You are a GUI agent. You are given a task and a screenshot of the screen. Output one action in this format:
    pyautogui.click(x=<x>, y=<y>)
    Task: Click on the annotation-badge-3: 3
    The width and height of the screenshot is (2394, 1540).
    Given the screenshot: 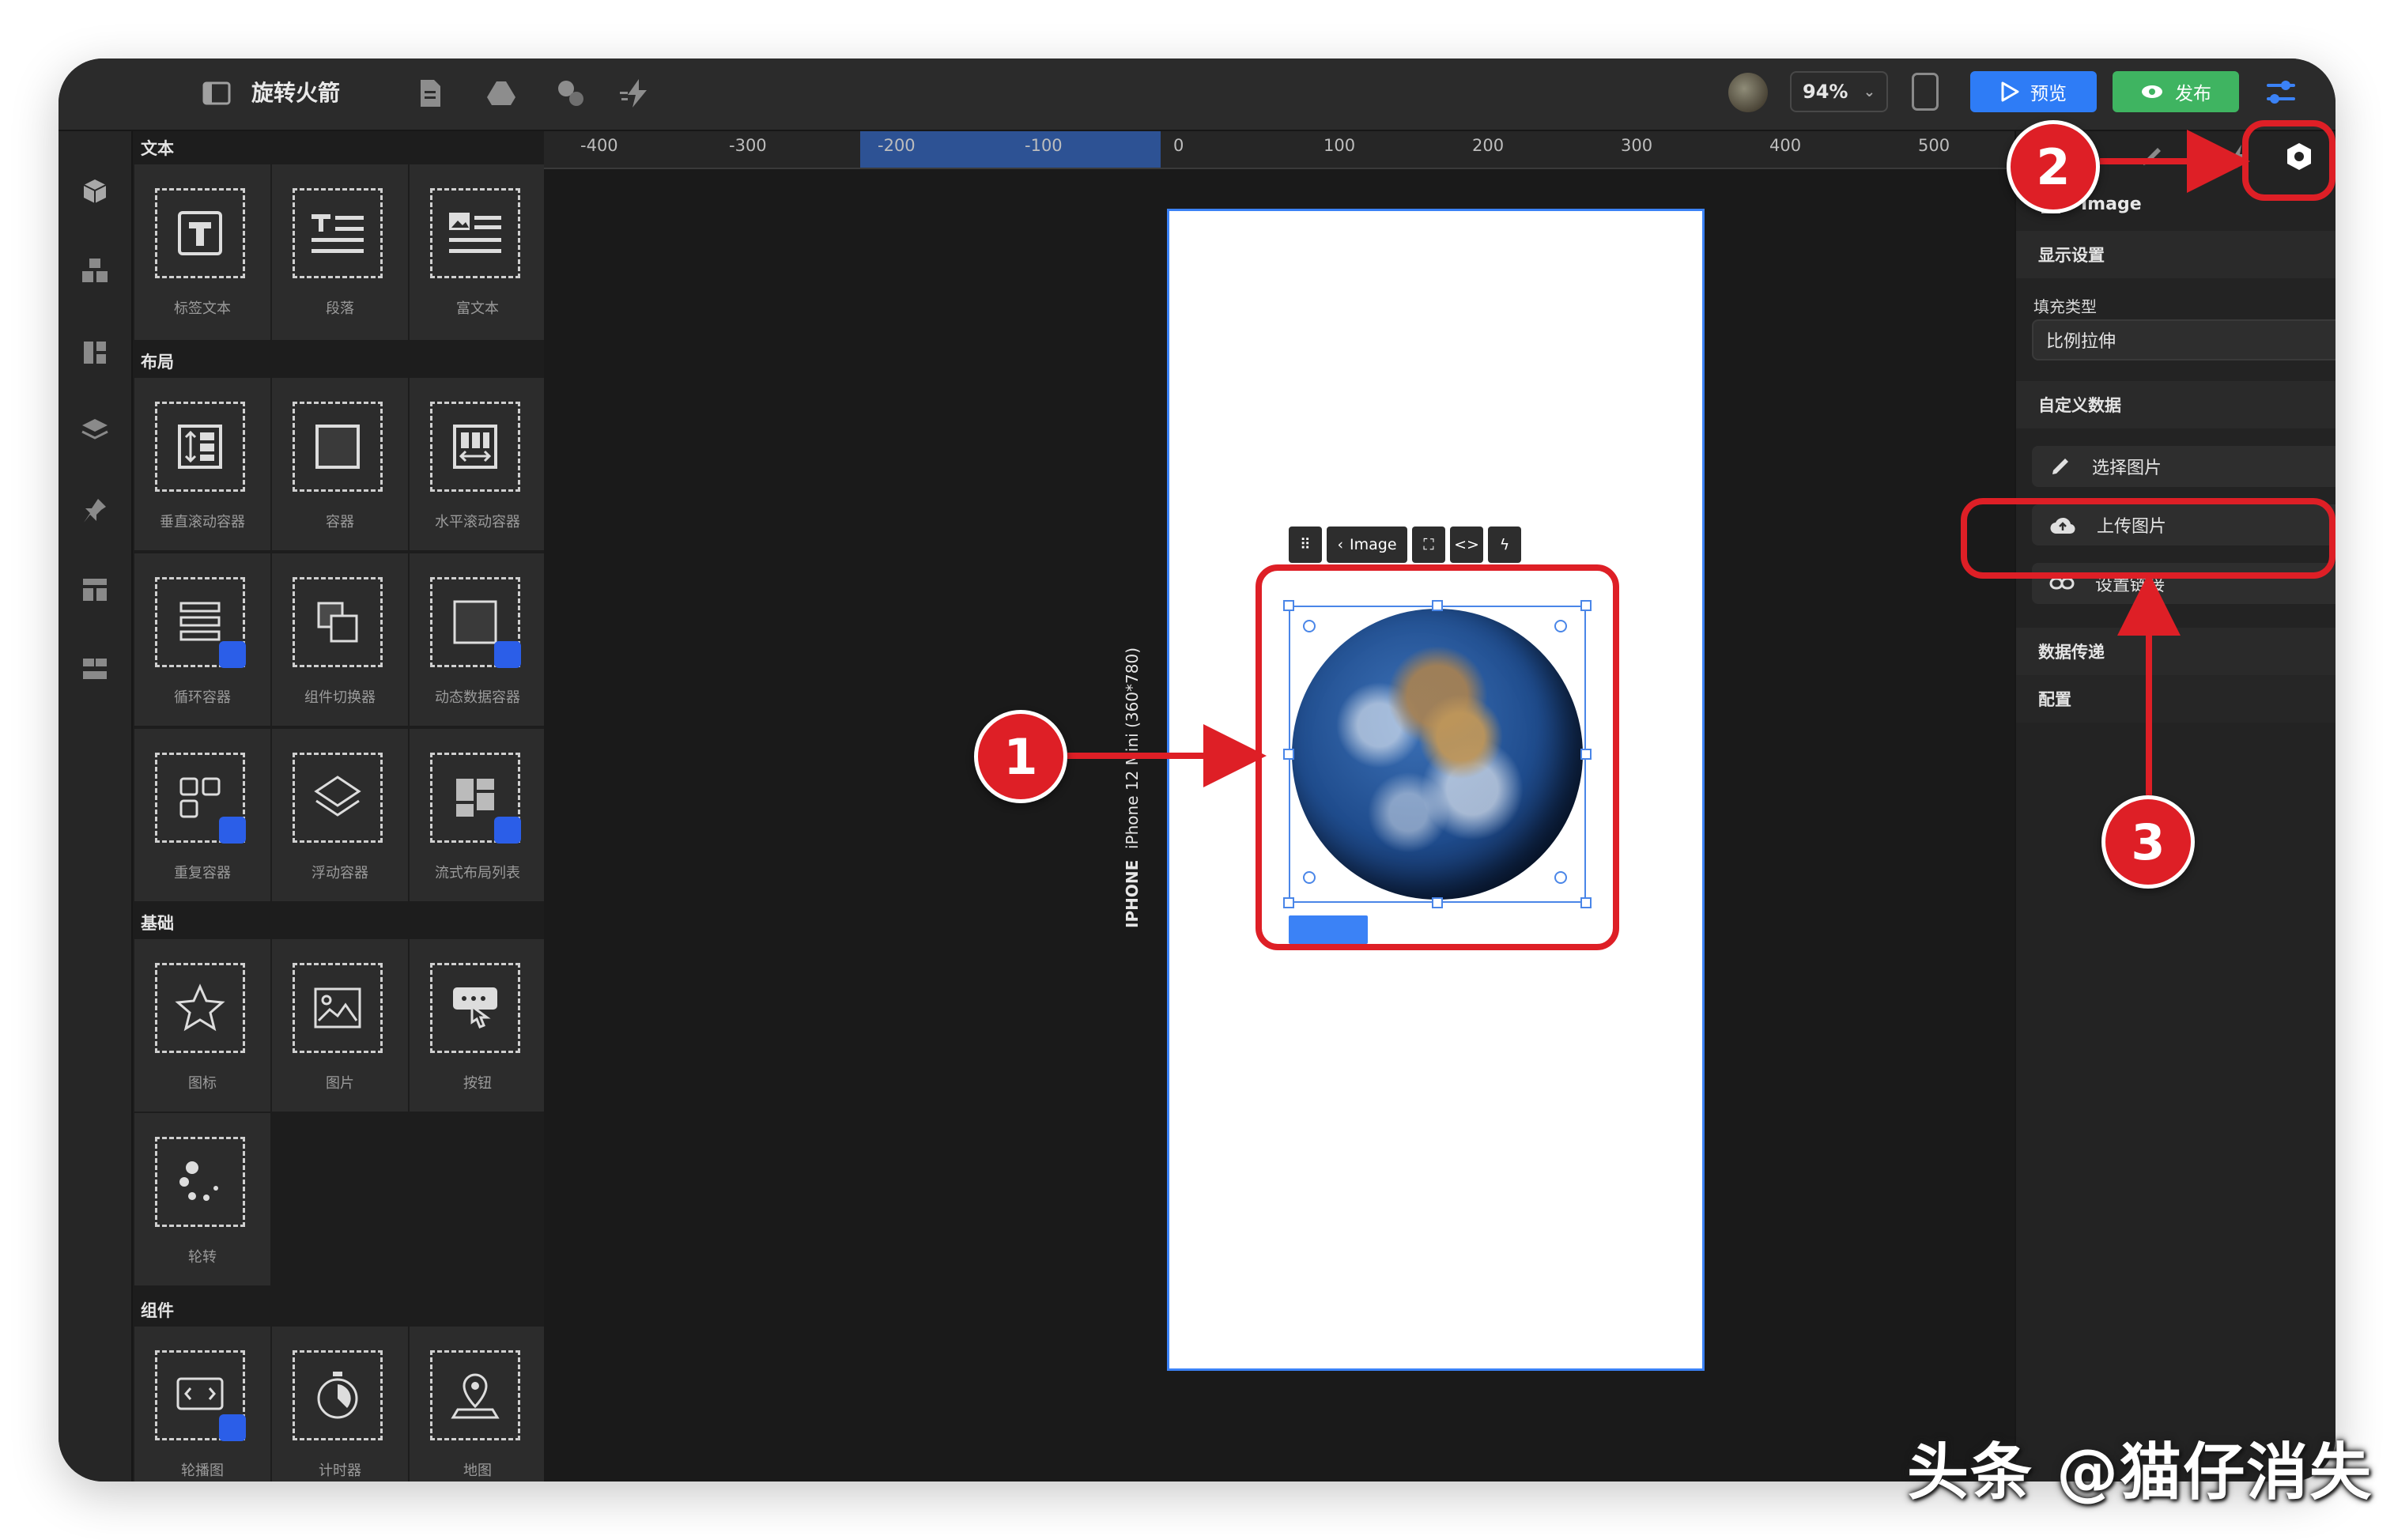 What is the action you would take?
    pyautogui.click(x=2148, y=842)
    